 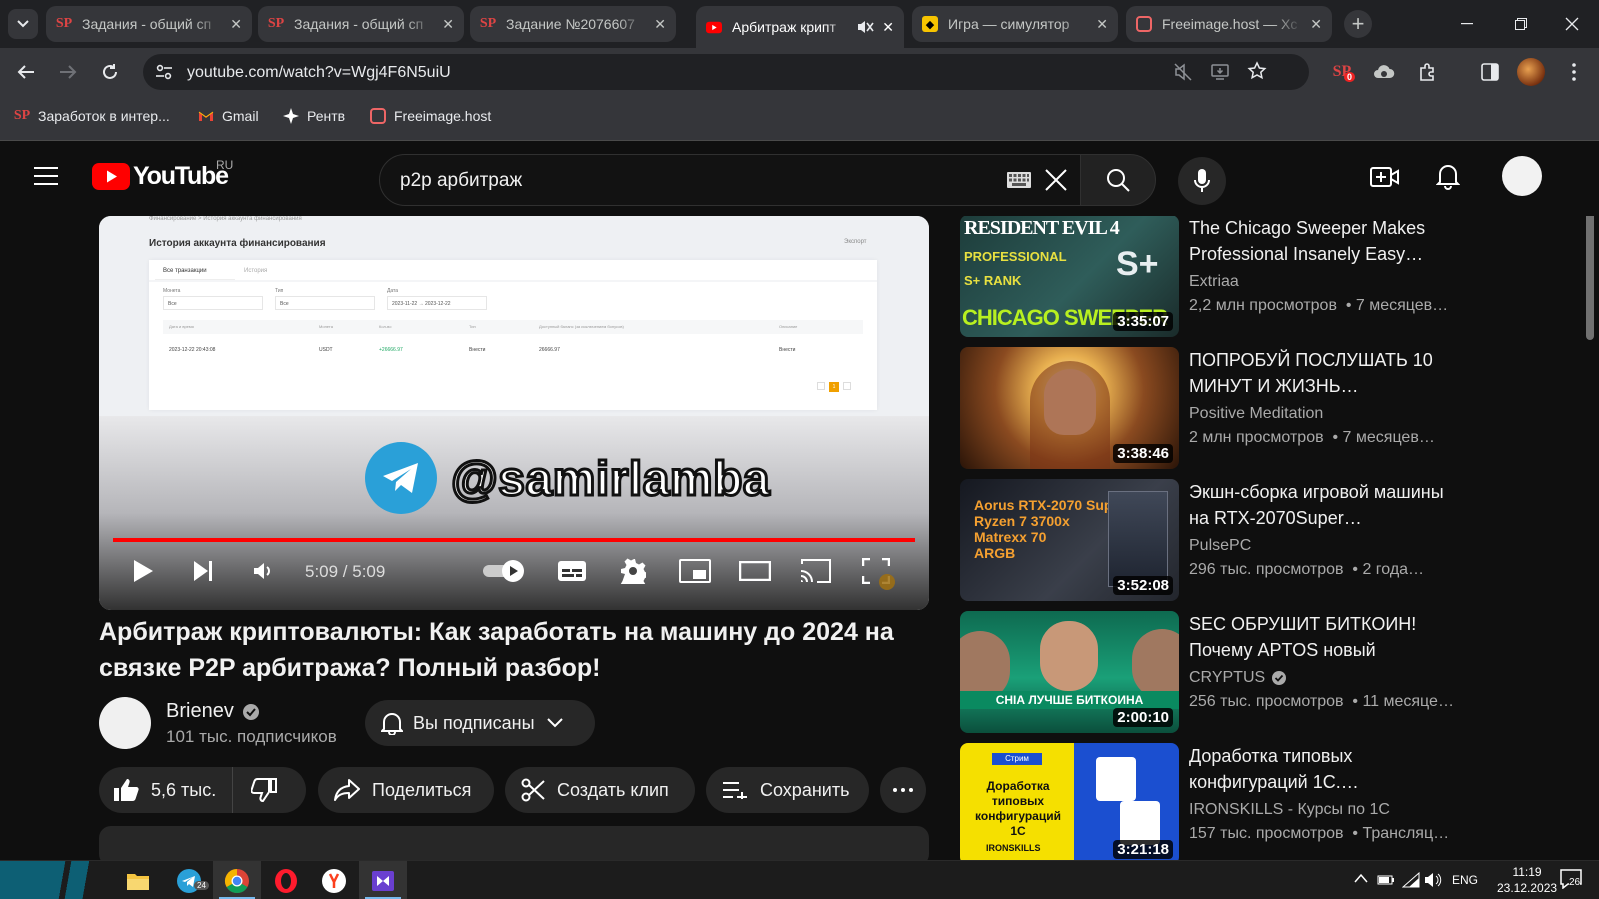 I want to click on bookmark-item: Gmail, so click(x=228, y=116).